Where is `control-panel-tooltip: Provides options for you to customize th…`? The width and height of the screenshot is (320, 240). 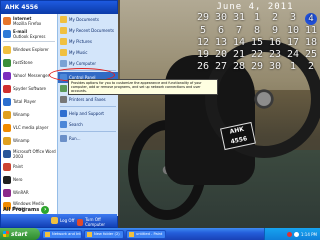
control-panel-tooltip: Provides options for you to customize th… is located at coordinates (143, 87).